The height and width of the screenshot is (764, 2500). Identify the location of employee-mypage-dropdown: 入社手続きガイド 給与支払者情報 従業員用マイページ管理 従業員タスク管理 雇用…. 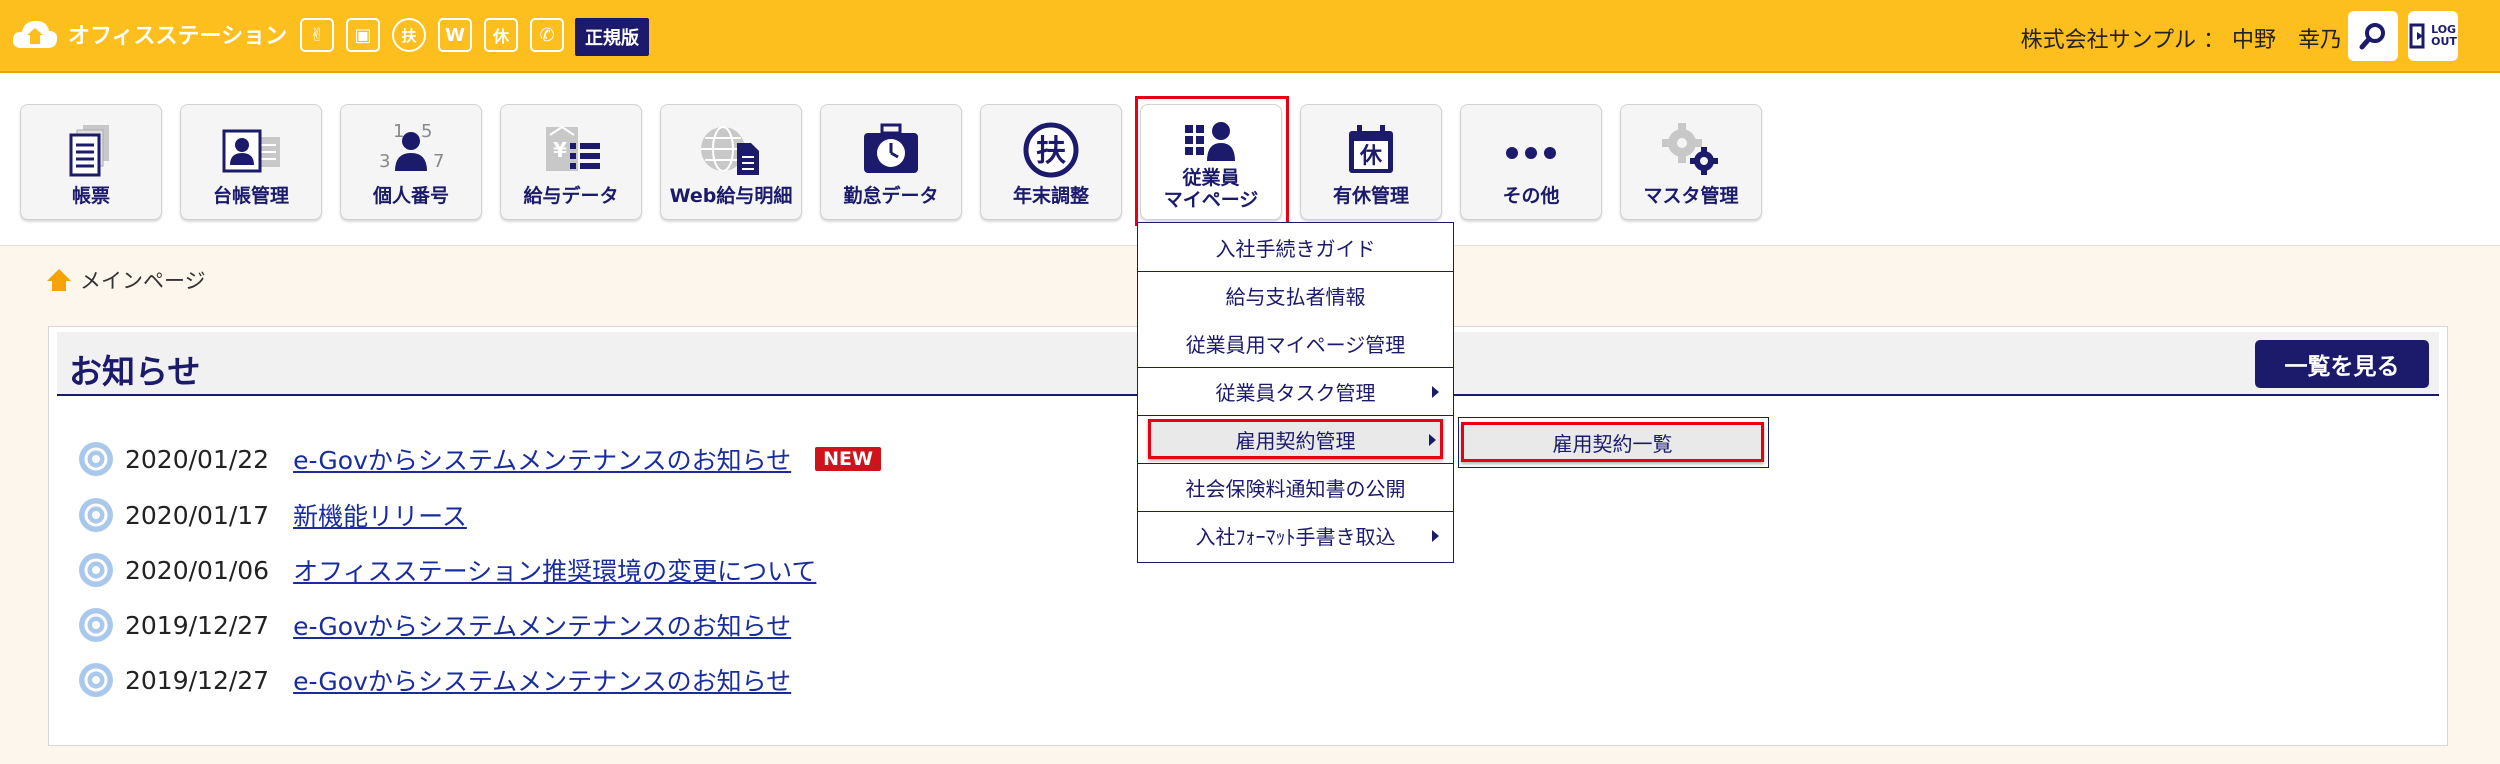
(1295, 392).